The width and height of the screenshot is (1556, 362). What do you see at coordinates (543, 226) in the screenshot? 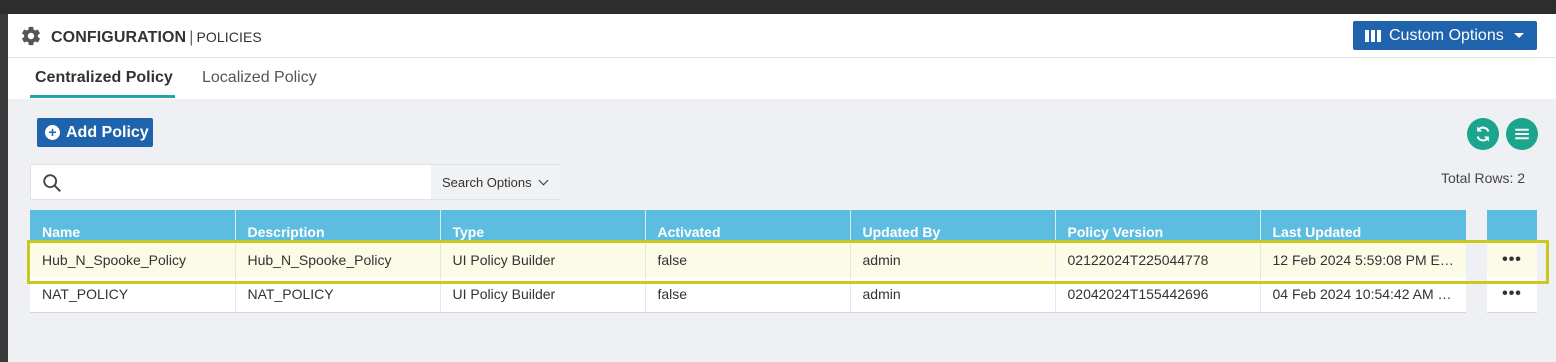
I see `column-header-type: Type` at bounding box center [543, 226].